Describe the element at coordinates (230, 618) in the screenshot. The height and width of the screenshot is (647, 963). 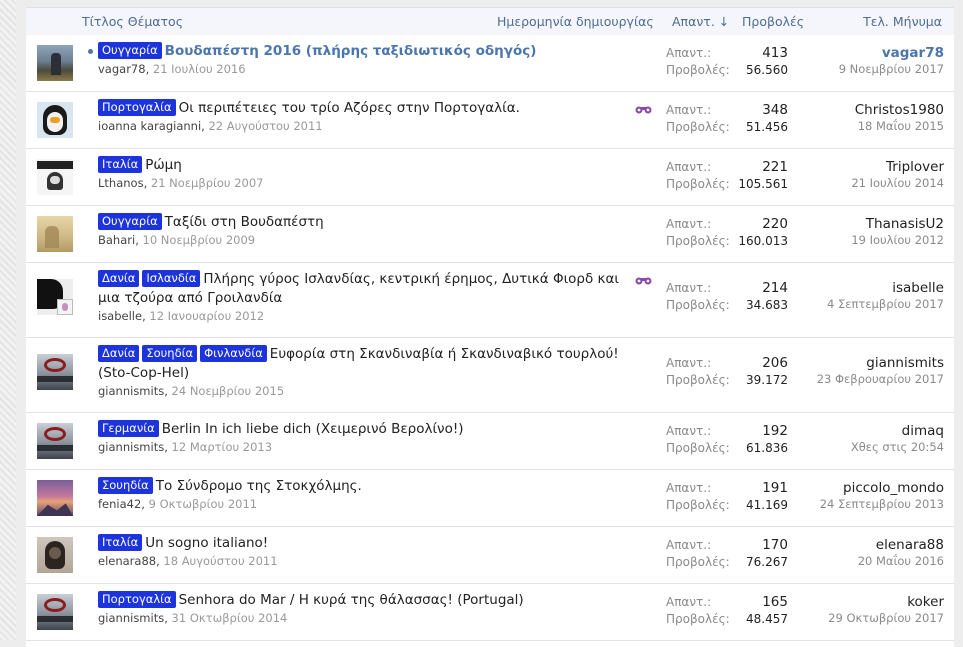
I see `thread-start-date: 31 Οκτωβρίου 2014` at that location.